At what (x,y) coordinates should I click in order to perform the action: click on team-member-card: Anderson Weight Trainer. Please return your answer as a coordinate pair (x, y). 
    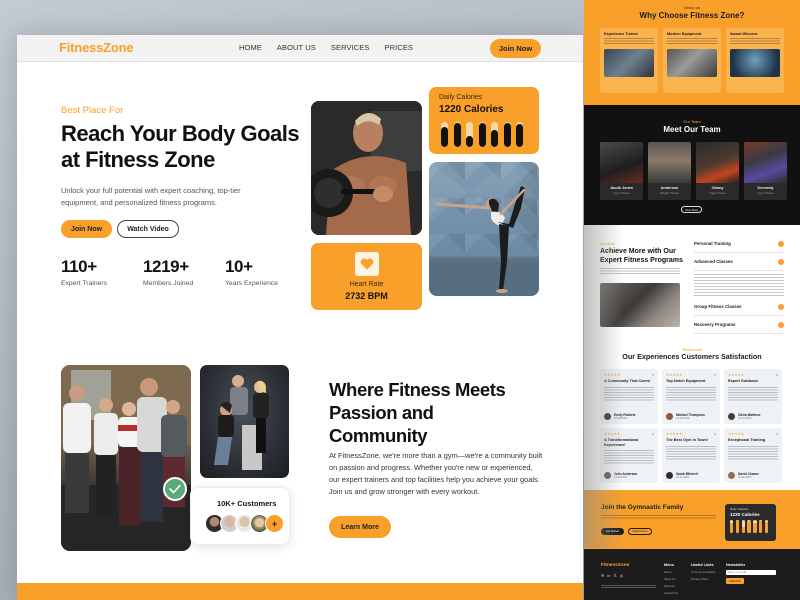
    Looking at the image, I should click on (669, 171).